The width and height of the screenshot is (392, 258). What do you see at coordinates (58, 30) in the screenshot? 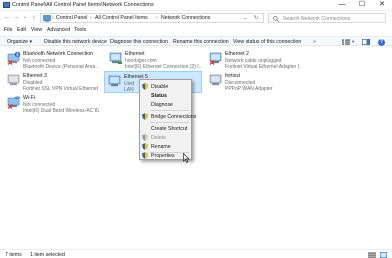
I see `menu-advanced: Advanced` at bounding box center [58, 30].